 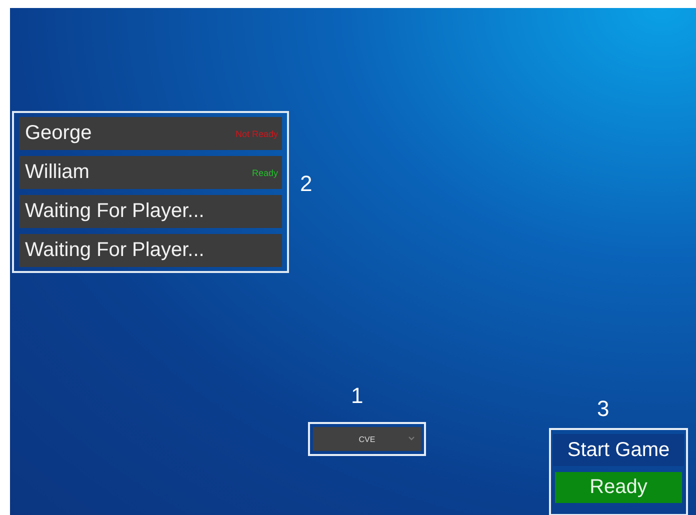 I want to click on mode-dropdown: CVE, so click(x=367, y=439).